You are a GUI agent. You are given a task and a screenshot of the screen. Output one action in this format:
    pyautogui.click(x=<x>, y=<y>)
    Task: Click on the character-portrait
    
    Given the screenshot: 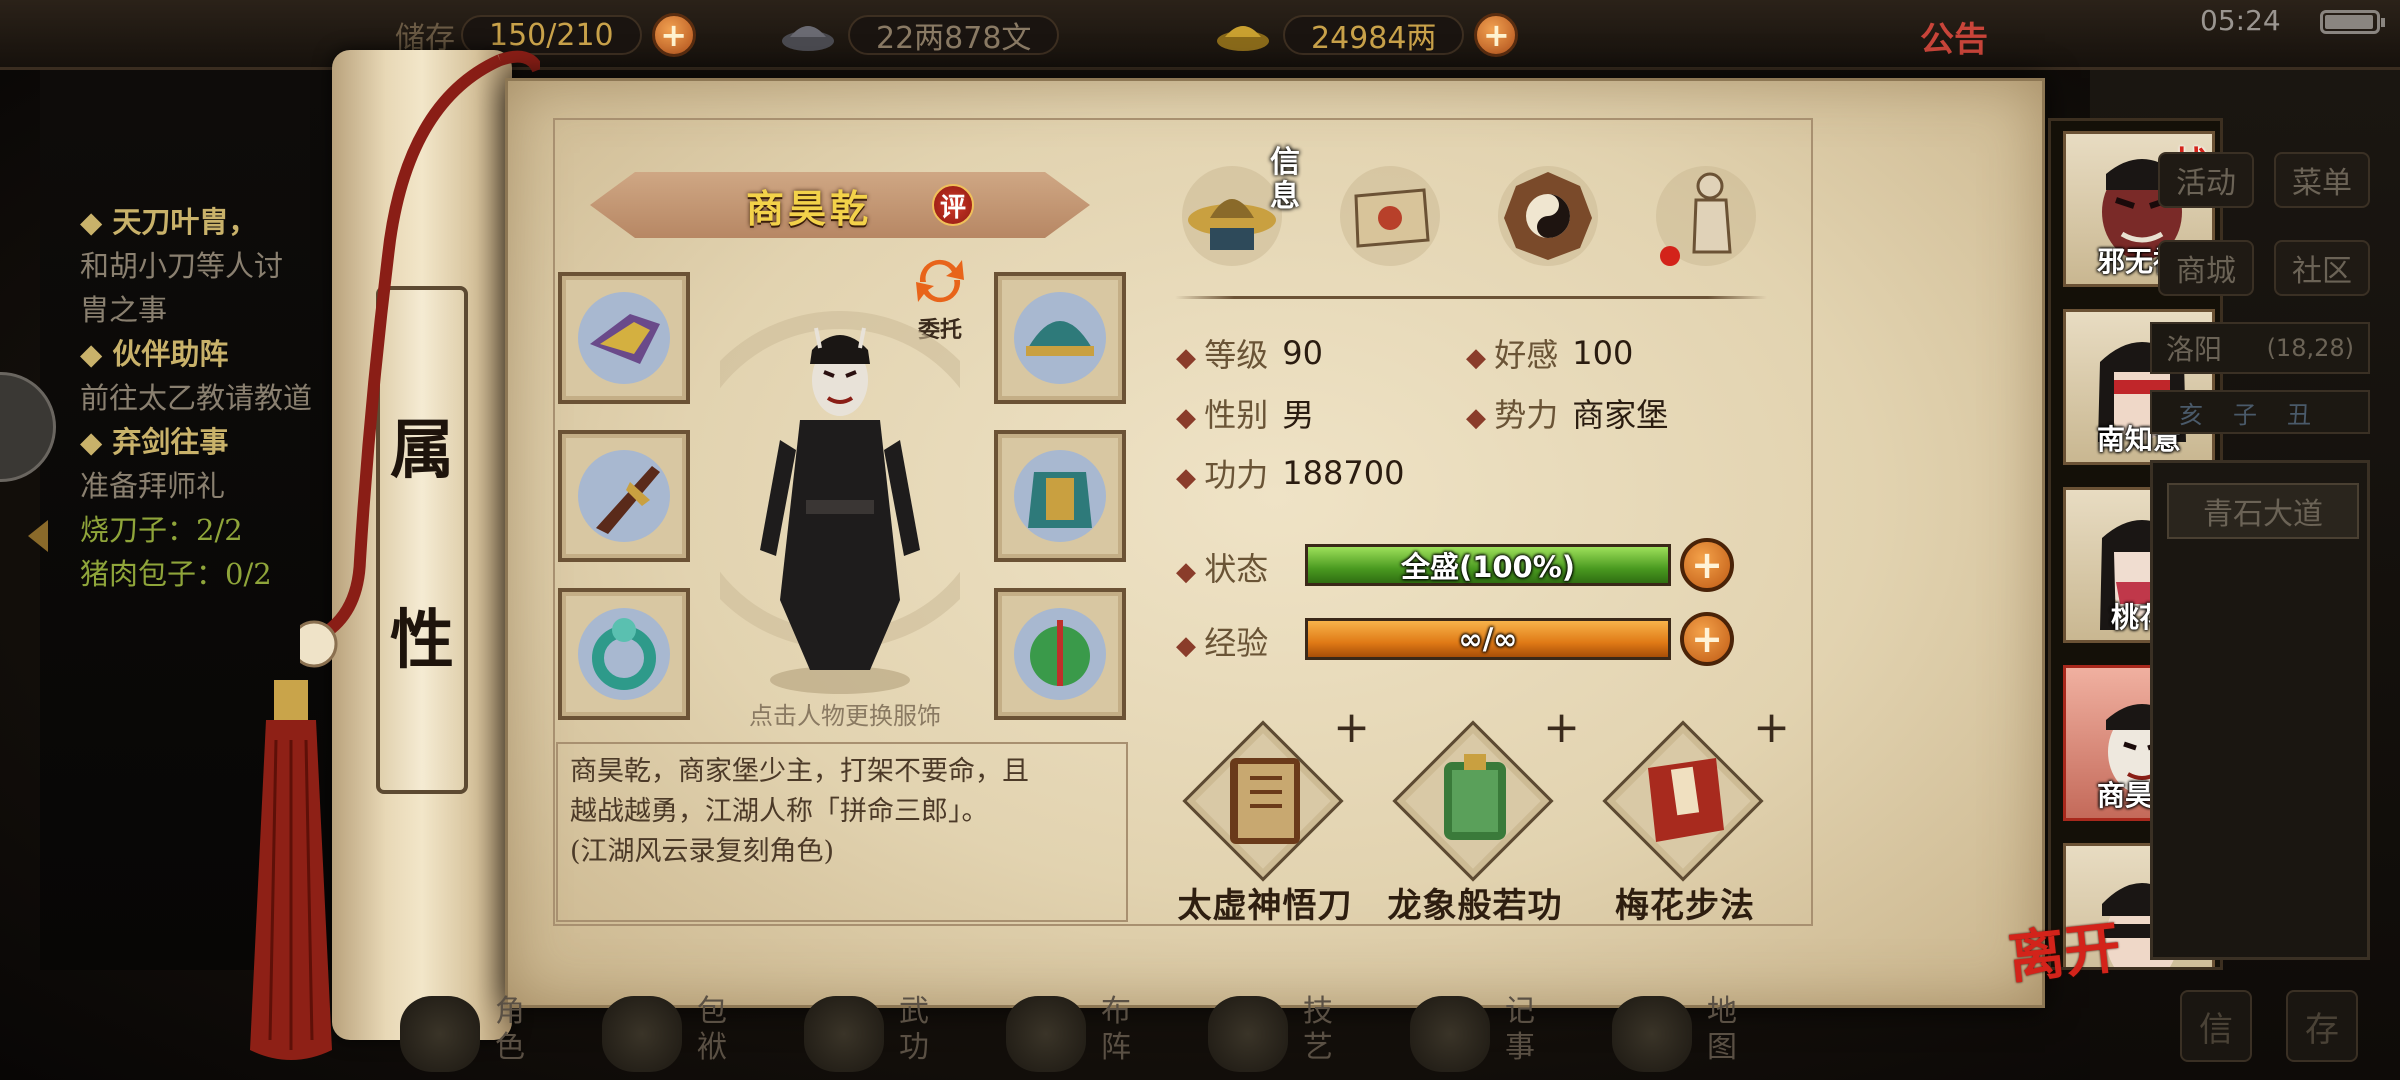 What is the action you would take?
    pyautogui.click(x=840, y=500)
    